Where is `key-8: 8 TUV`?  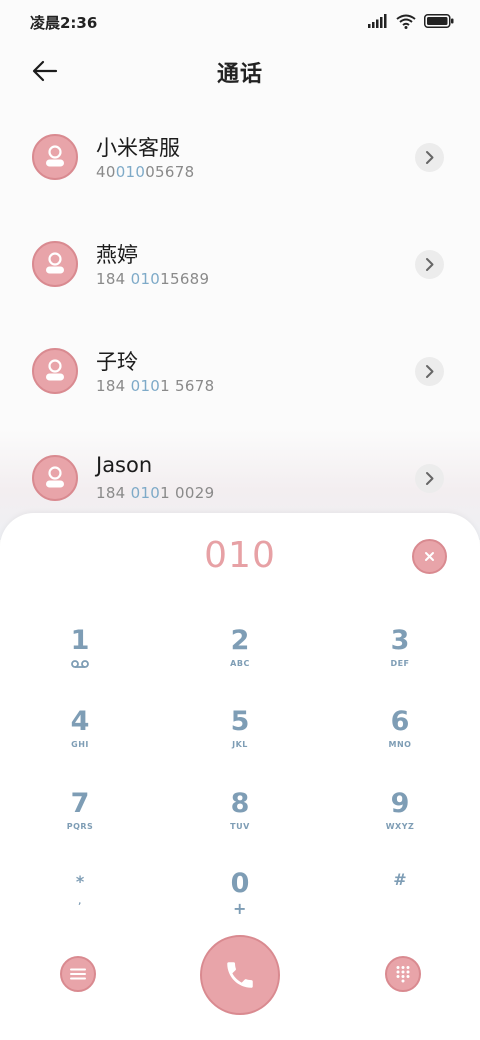
key-8: 8 TUV is located at coordinates (240, 818).